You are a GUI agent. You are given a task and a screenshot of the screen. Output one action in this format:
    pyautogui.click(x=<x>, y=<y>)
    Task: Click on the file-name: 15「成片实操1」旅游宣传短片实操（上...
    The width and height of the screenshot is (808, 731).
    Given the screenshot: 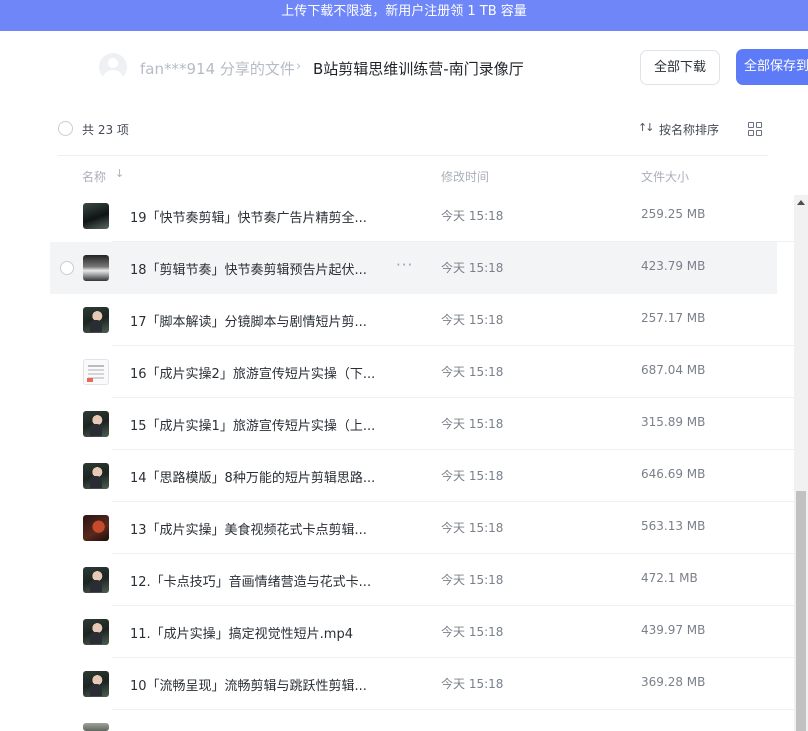 What is the action you would take?
    pyautogui.click(x=252, y=424)
    